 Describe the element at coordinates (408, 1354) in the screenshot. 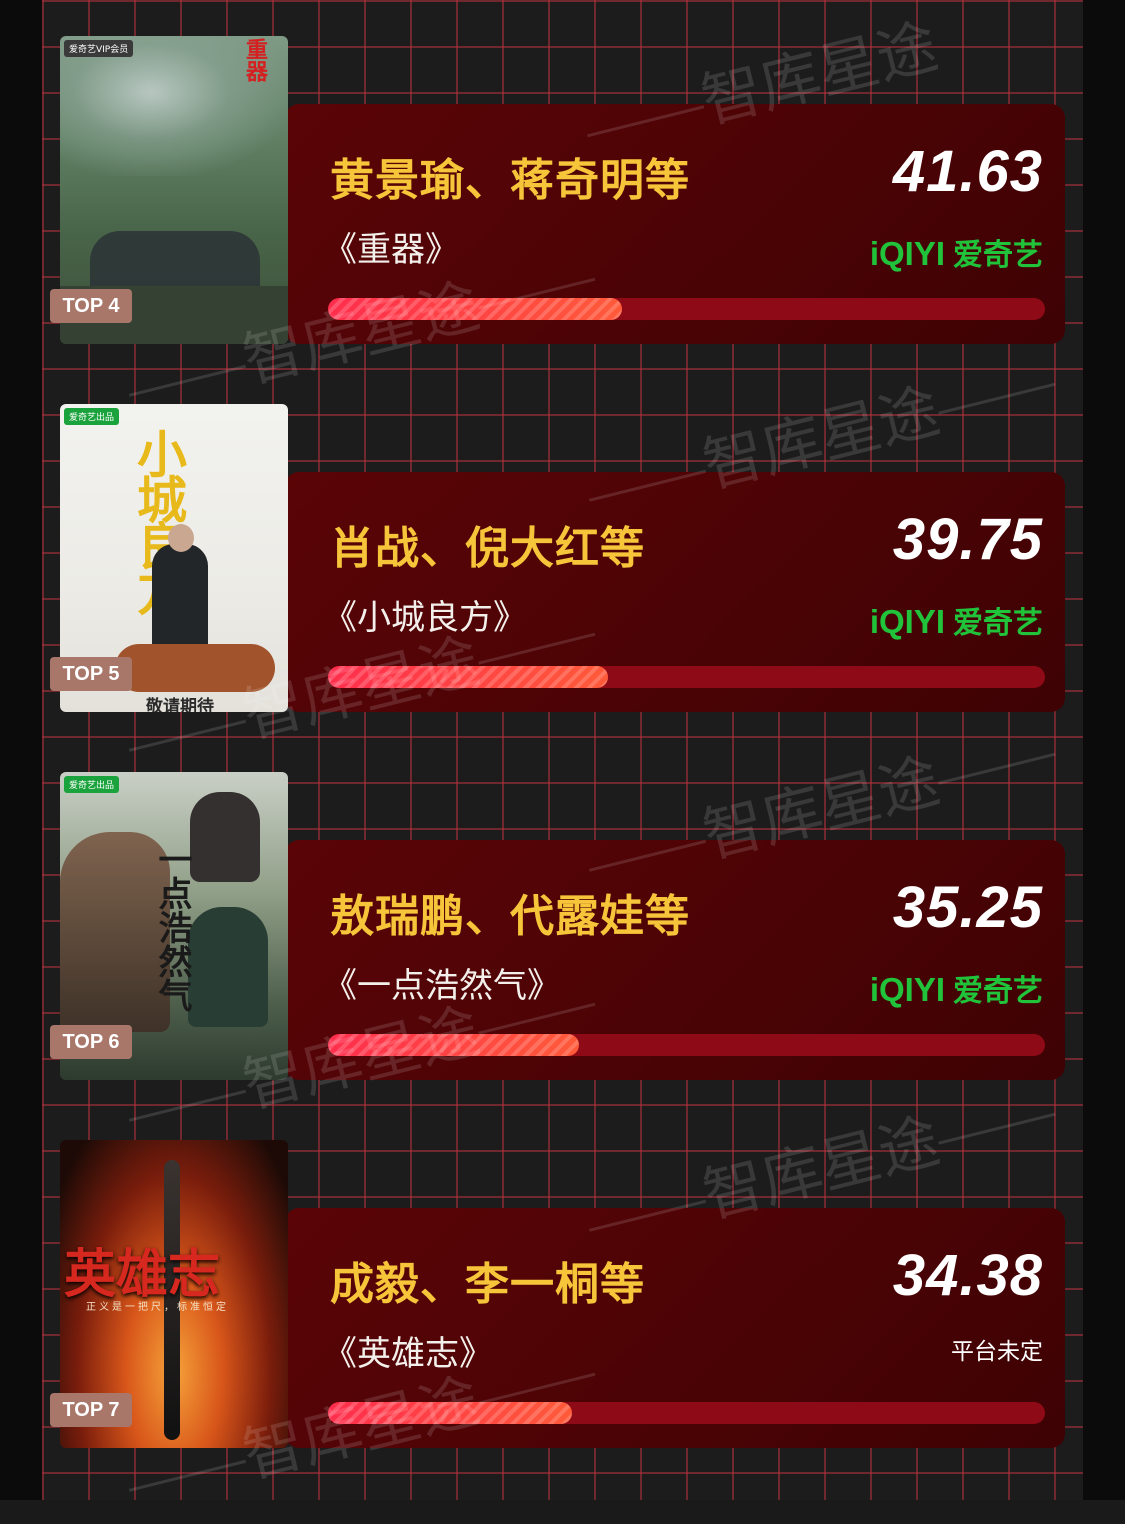

I see `drama-title: 《英雄志》` at that location.